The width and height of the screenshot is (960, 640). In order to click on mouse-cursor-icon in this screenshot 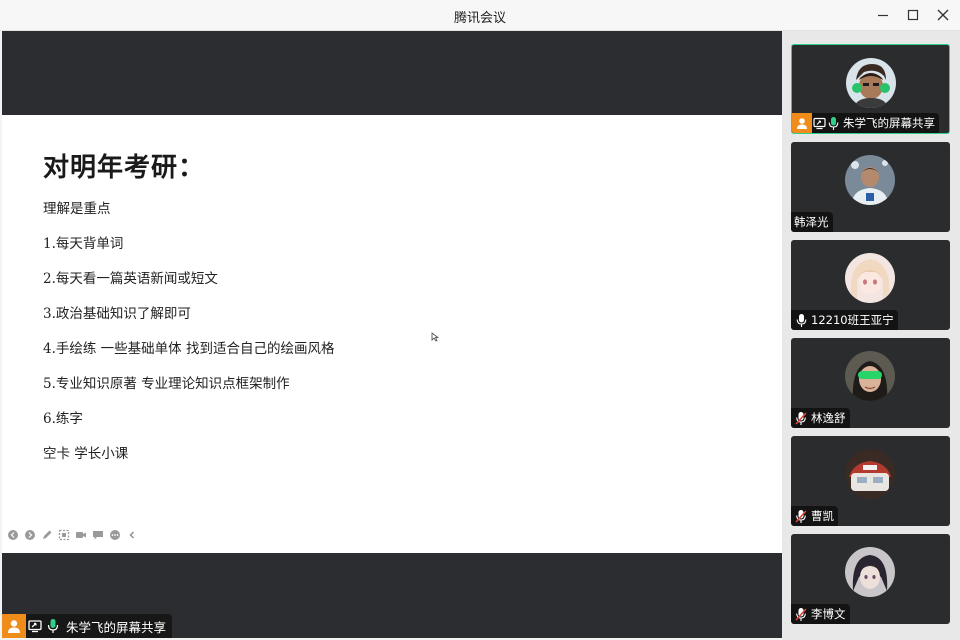, I will do `click(435, 337)`.